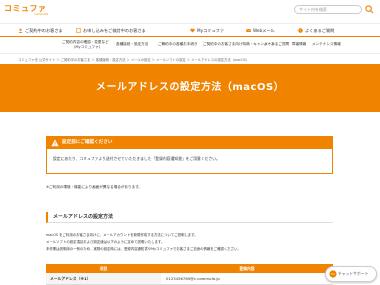  Describe the element at coordinates (247, 268) in the screenshot. I see `table-header-value: 登録内容` at that location.